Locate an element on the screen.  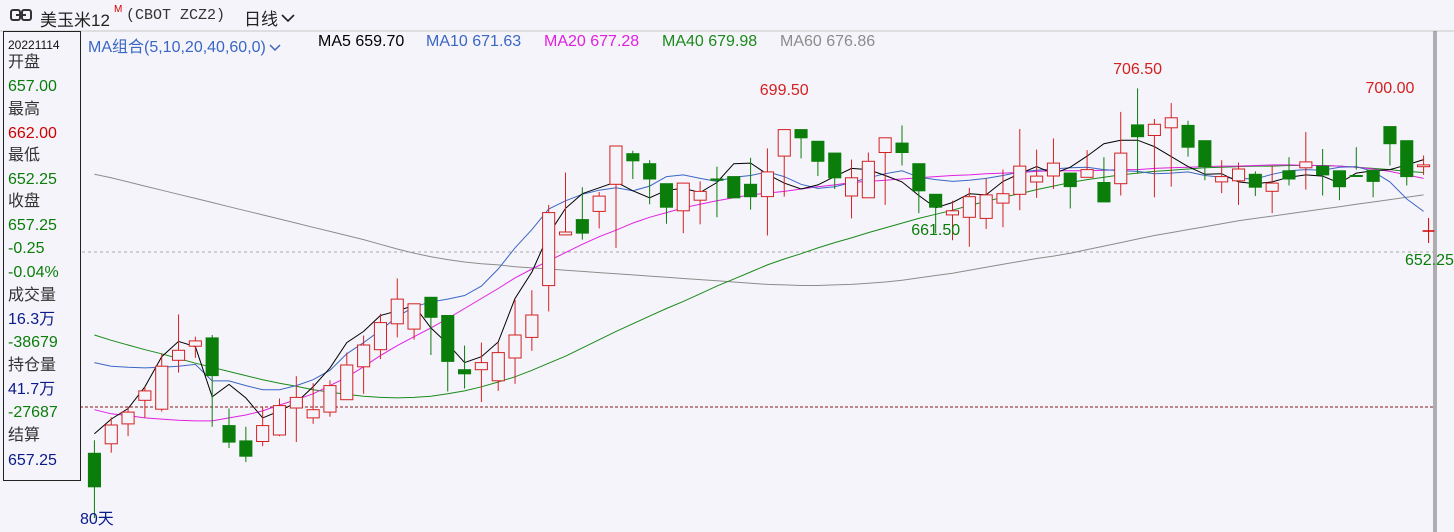
low-value: 652.25 is located at coordinates (32, 179).